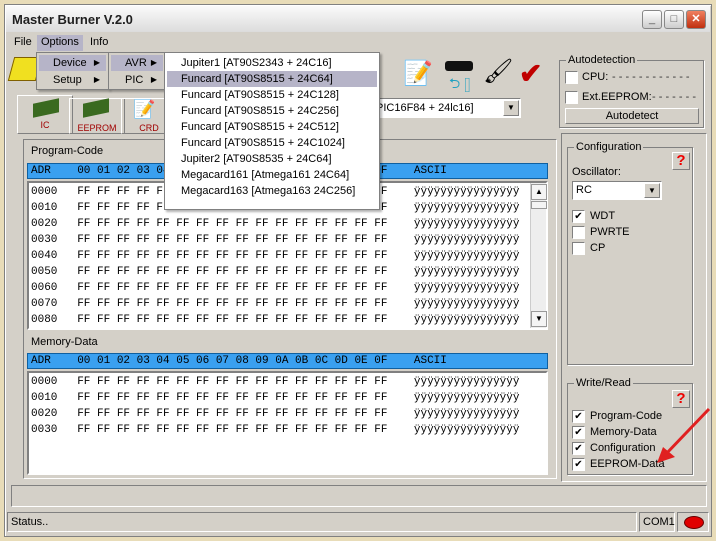 This screenshot has width=716, height=541. Describe the element at coordinates (72, 19) in the screenshot. I see `window-title: Master Burner V.2.0` at that location.